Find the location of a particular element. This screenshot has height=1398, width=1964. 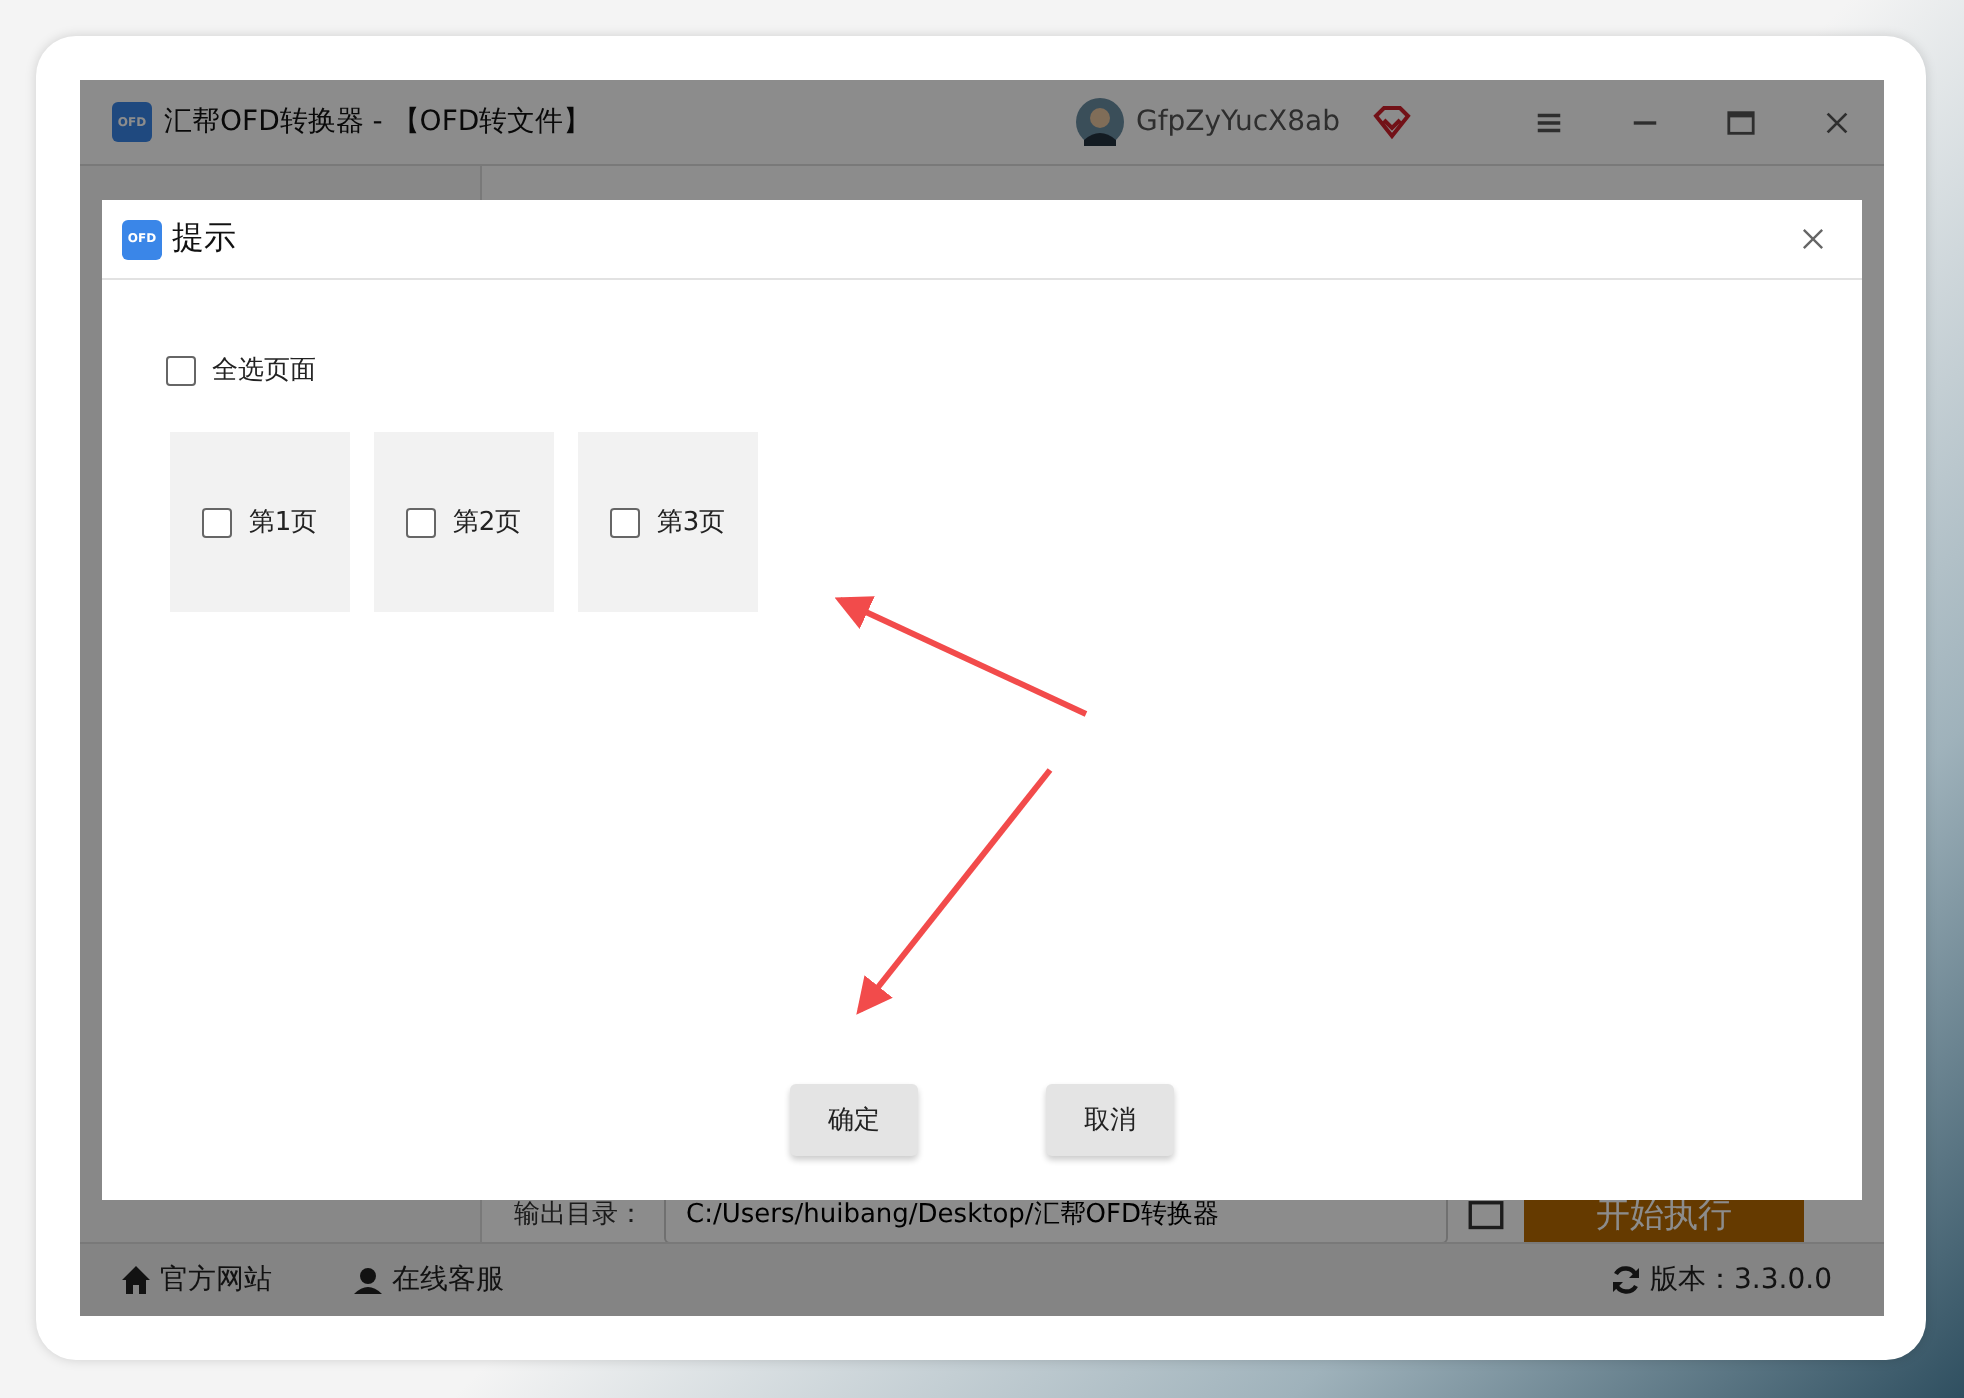

page-checkbox: 第1页 is located at coordinates (260, 522).